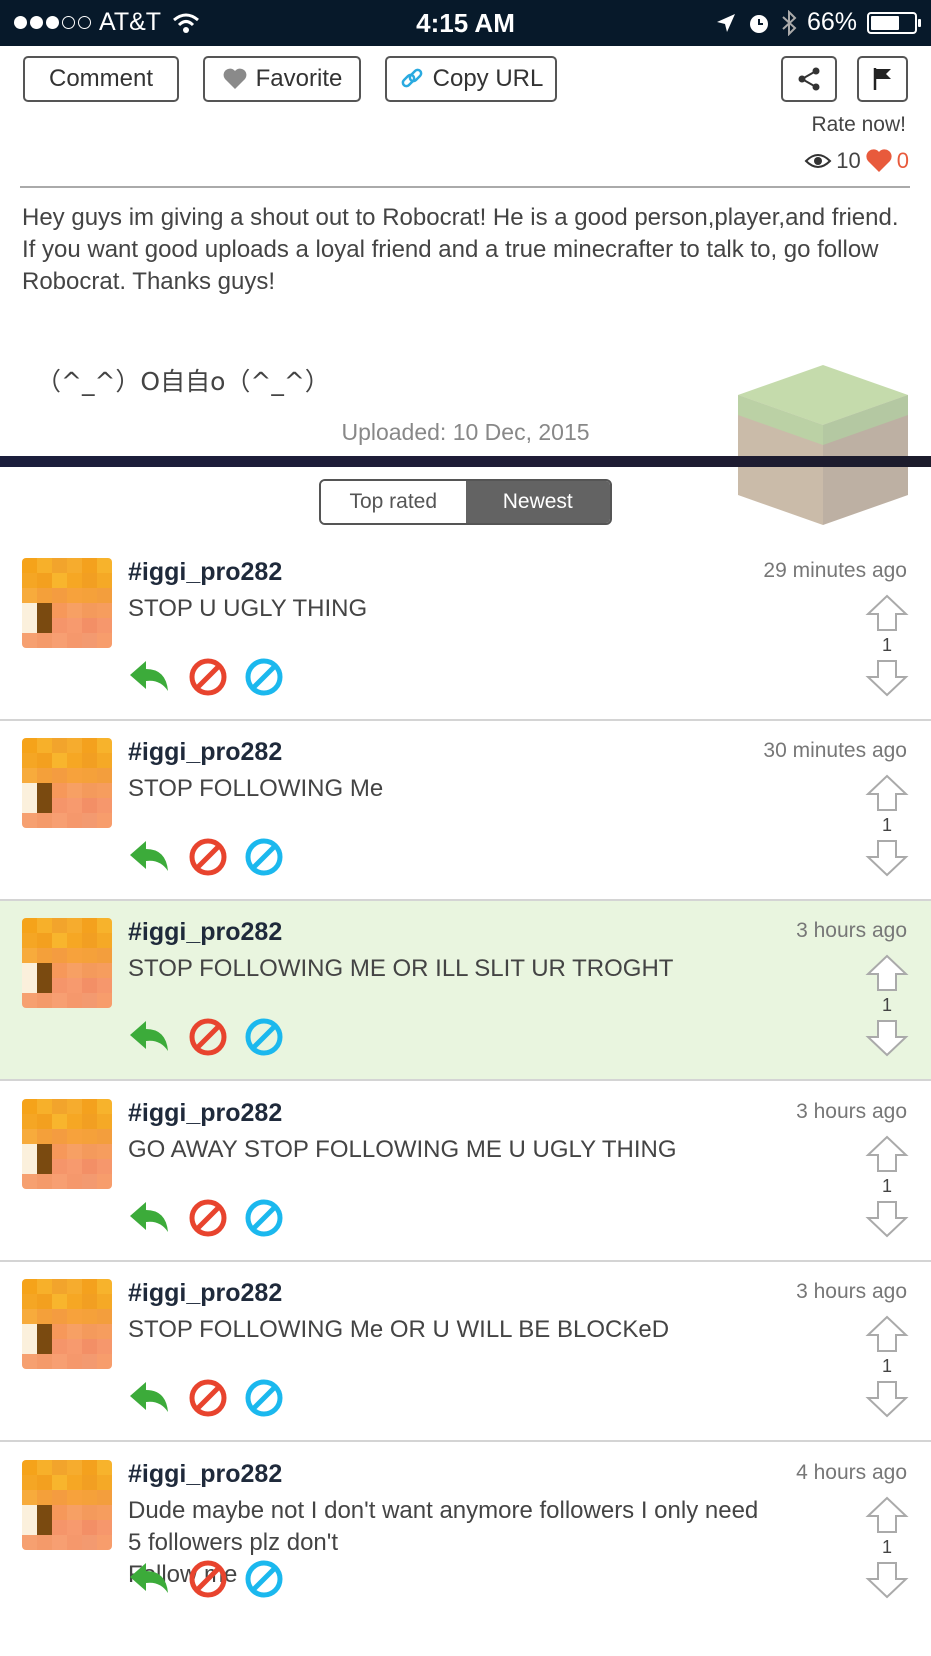  Describe the element at coordinates (465, 461) in the screenshot. I see `section-separator` at that location.